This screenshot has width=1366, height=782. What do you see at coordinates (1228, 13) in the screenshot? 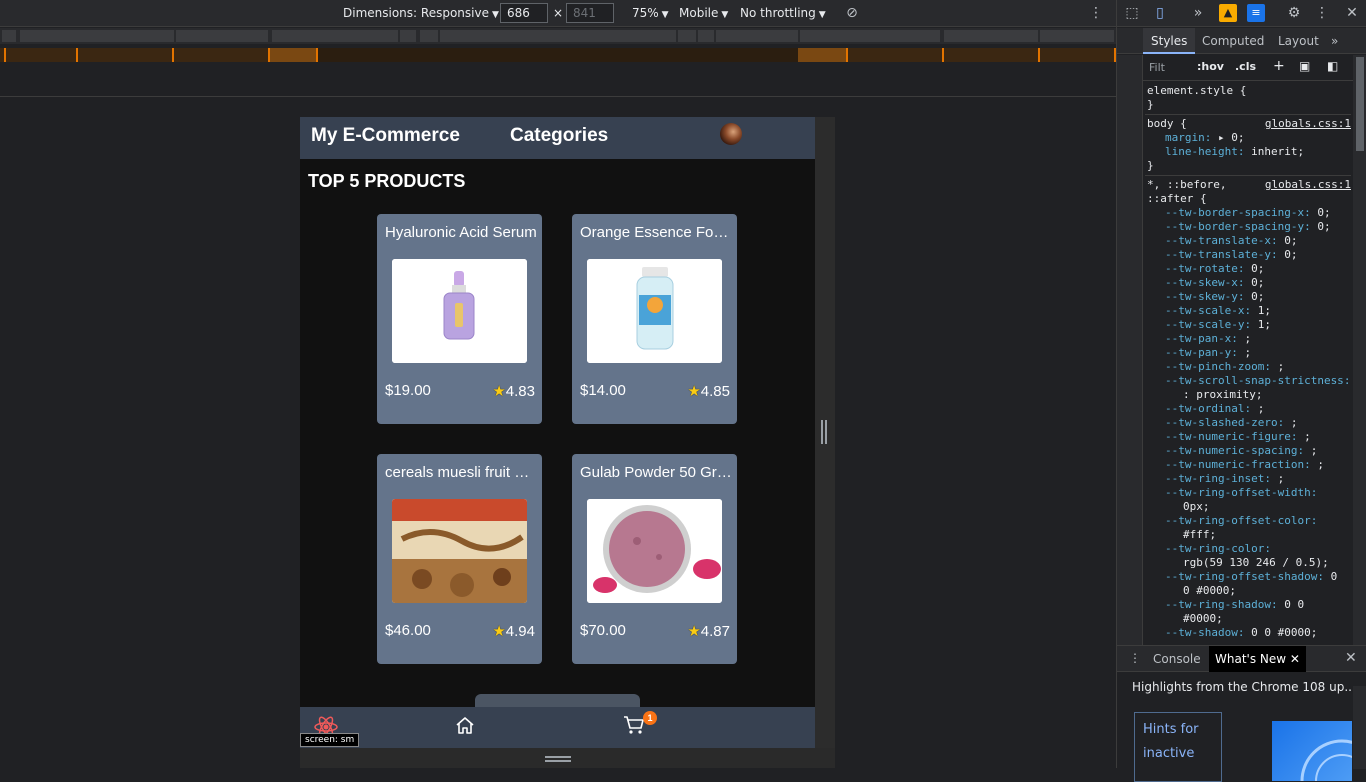
I see `warning-icon: ▲` at bounding box center [1228, 13].